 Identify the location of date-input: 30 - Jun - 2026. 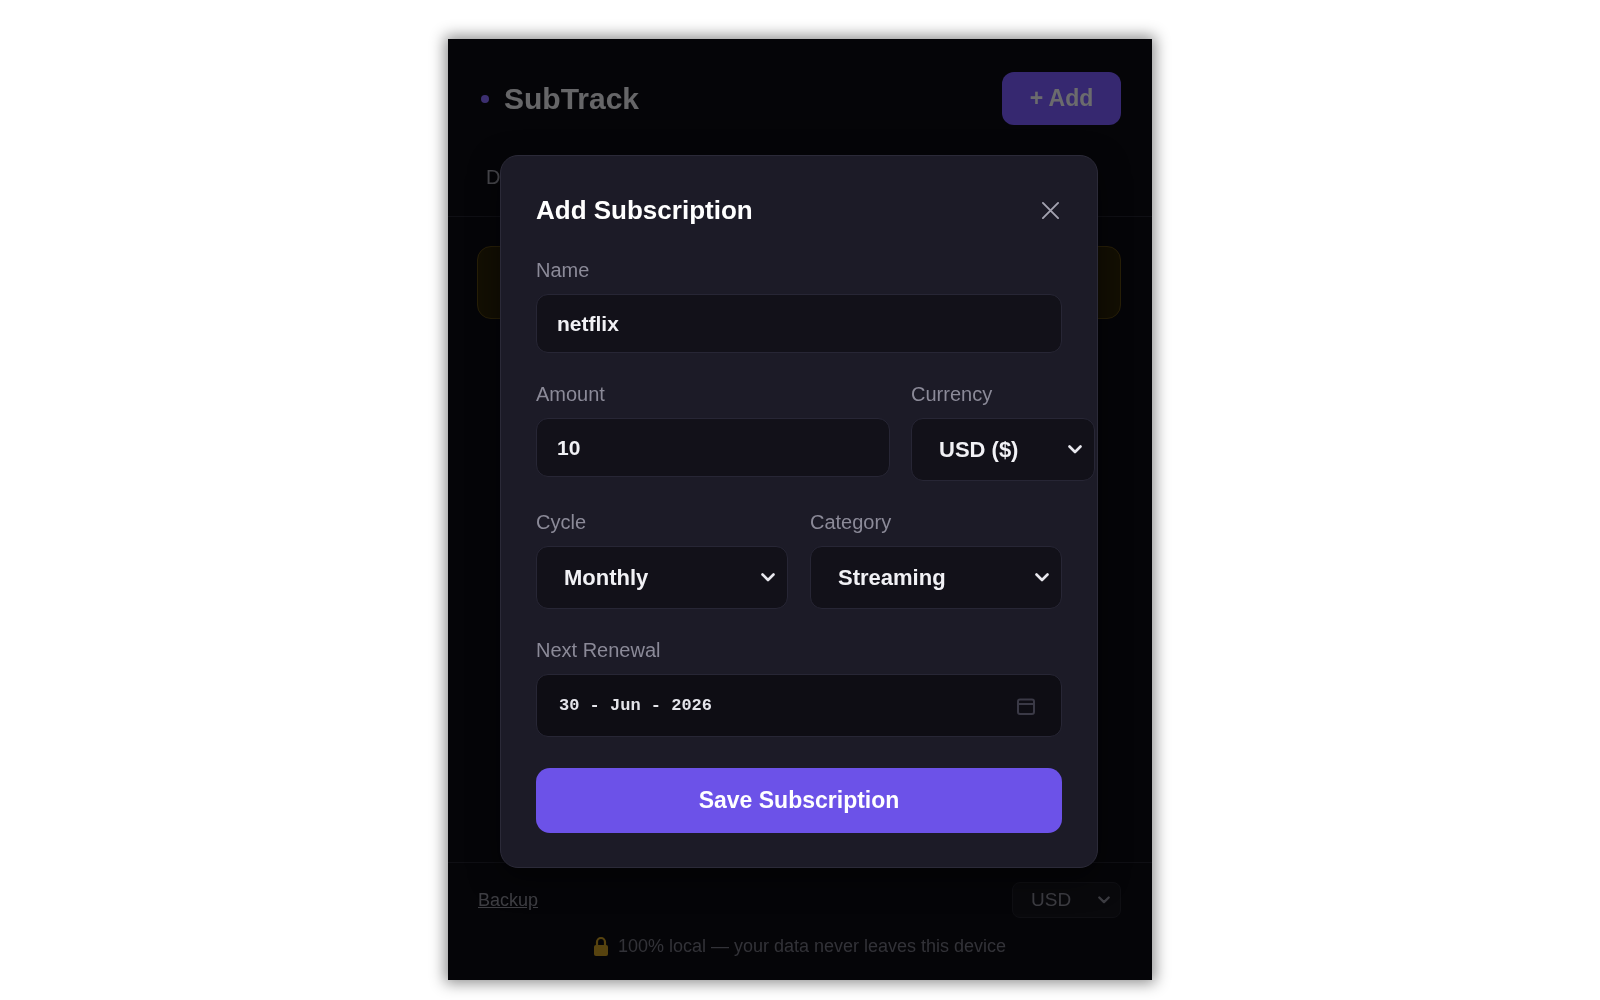
(799, 705).